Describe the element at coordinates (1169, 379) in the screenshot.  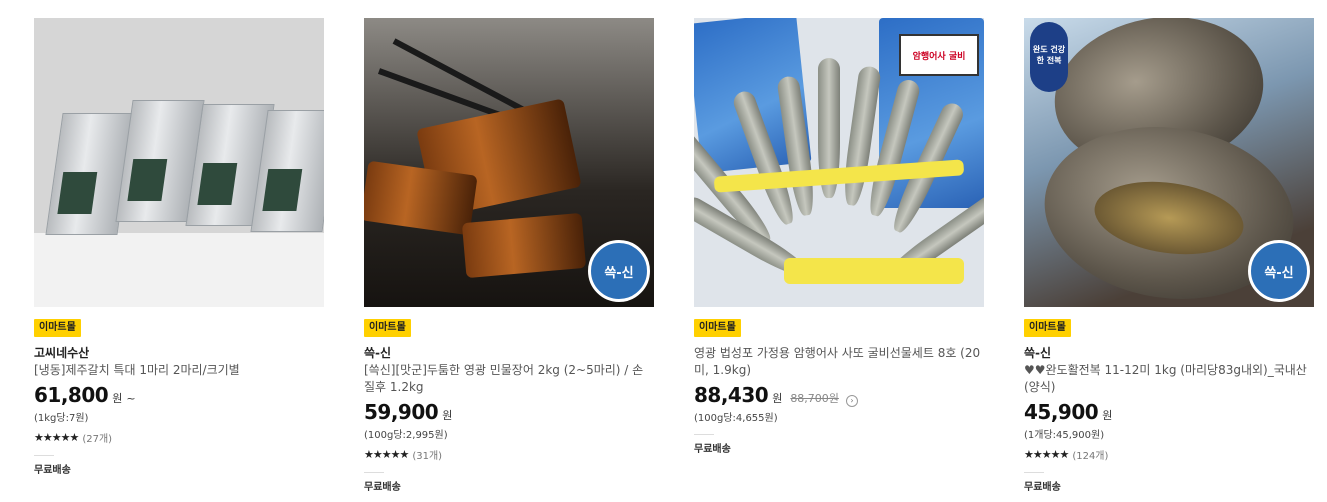
I see `product-title: ♥♥완도활전복 11-12미 1kg (마리당83g내외)_국내산(양식)` at that location.